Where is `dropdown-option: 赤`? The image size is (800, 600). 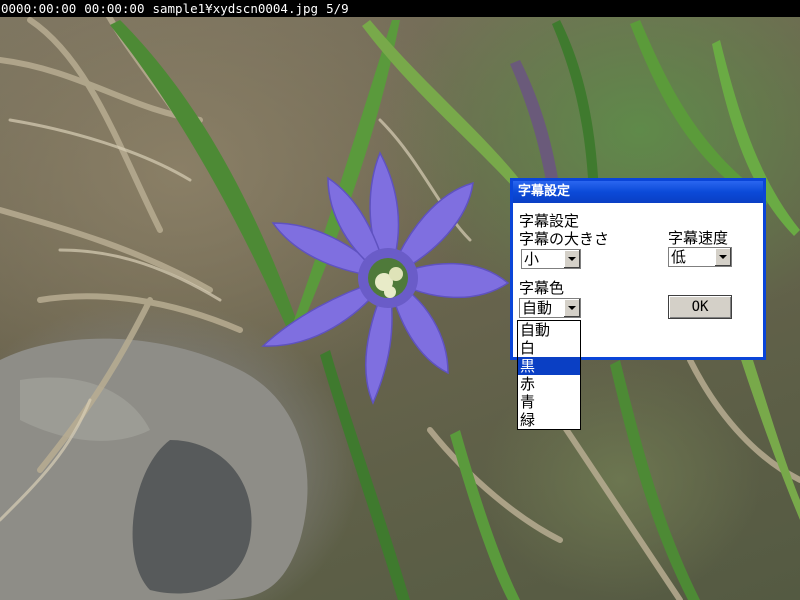 dropdown-option: 赤 is located at coordinates (549, 384).